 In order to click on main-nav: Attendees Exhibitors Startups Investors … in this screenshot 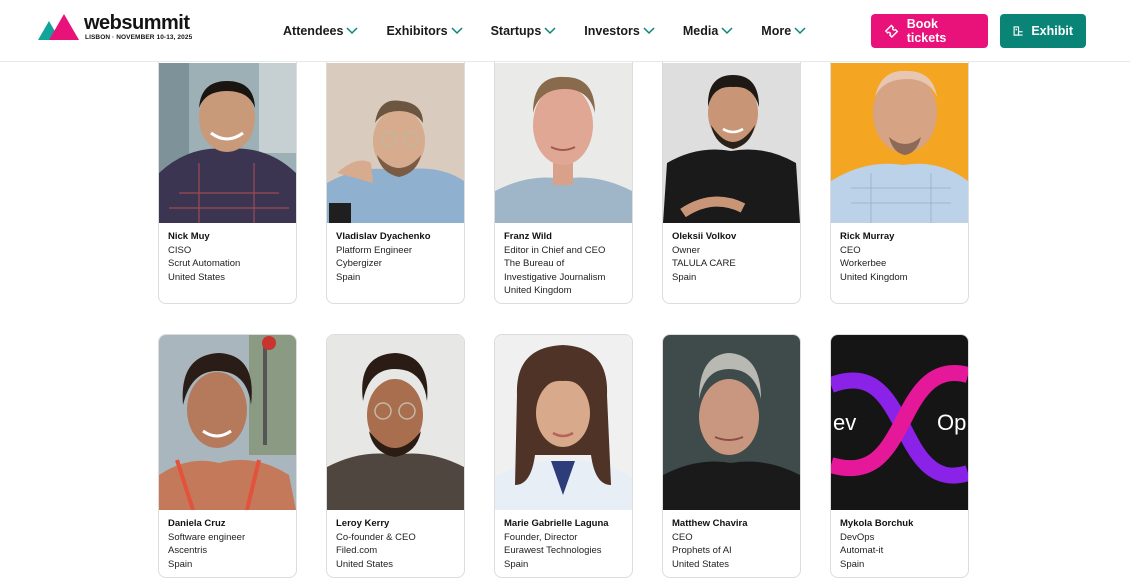, I will do `click(558, 31)`.